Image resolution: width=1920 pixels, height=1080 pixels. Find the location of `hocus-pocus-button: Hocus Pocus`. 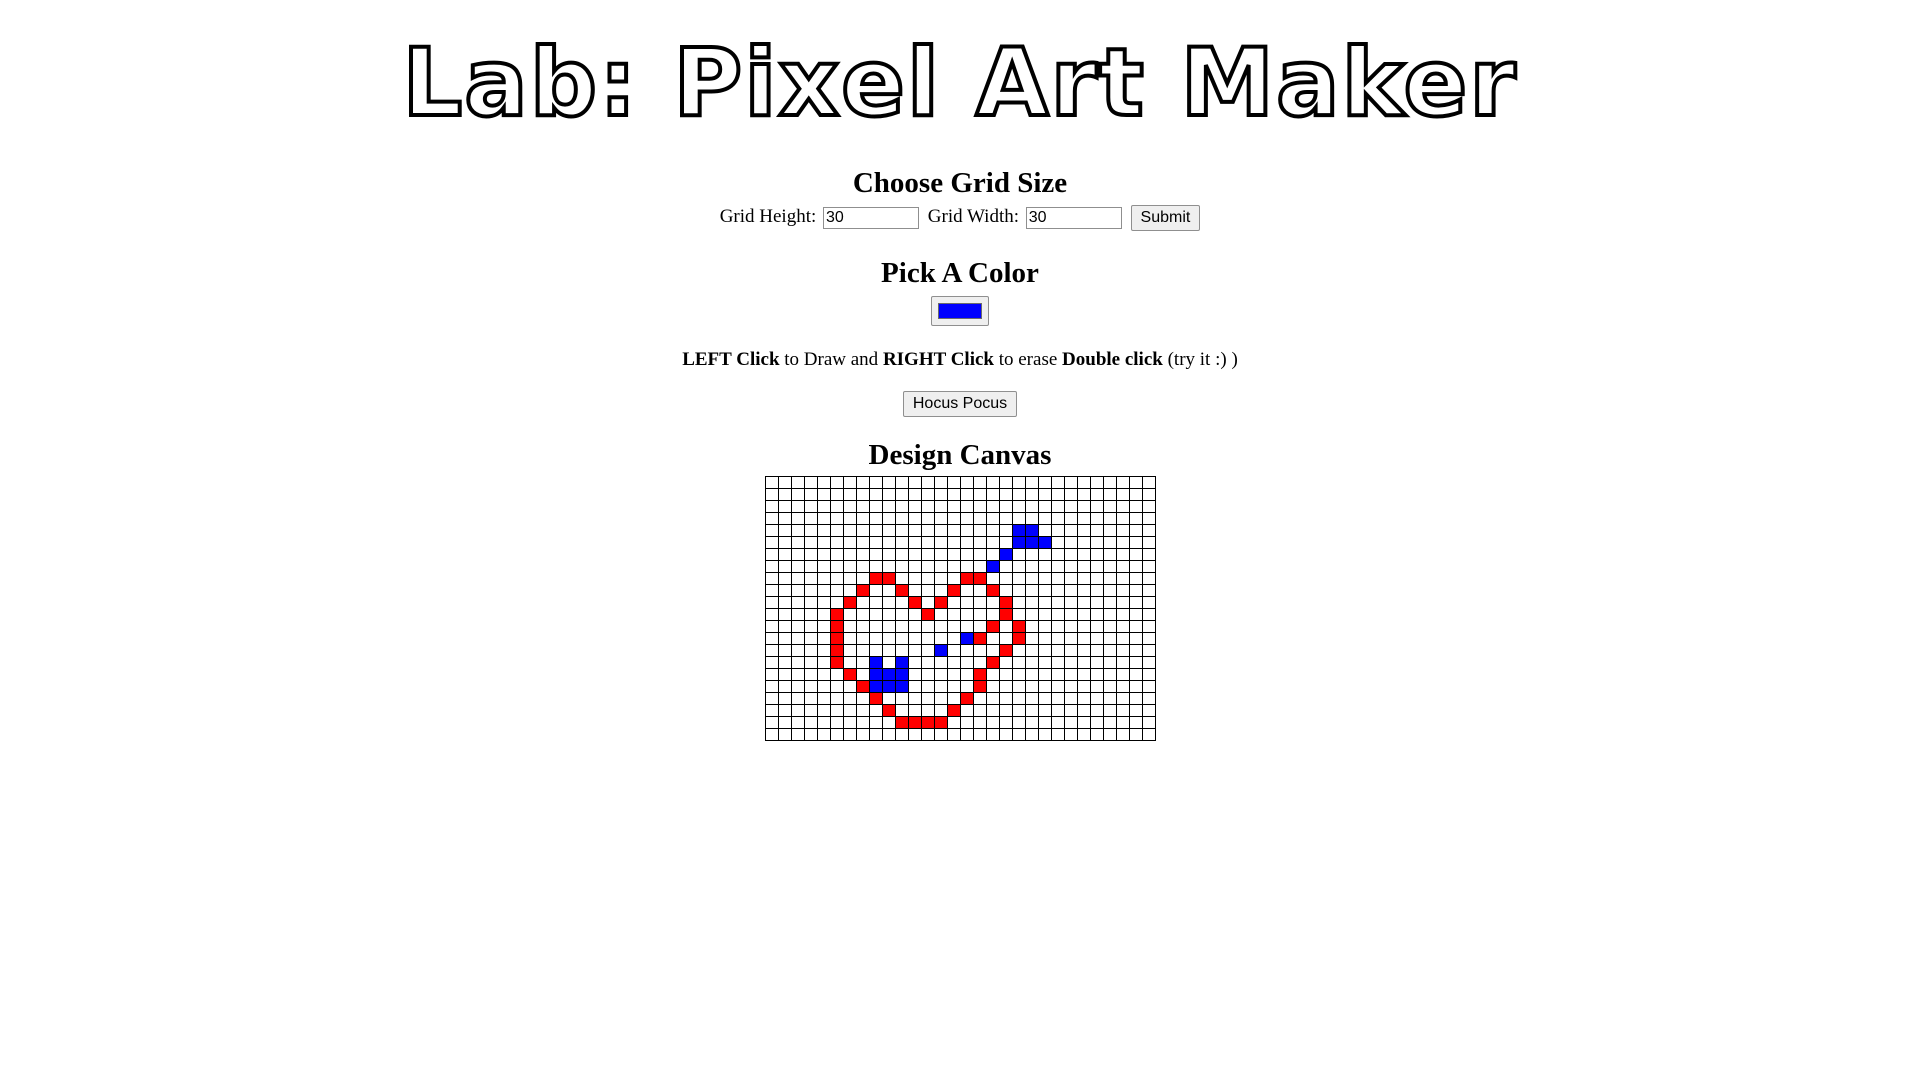

hocus-pocus-button: Hocus Pocus is located at coordinates (960, 404).